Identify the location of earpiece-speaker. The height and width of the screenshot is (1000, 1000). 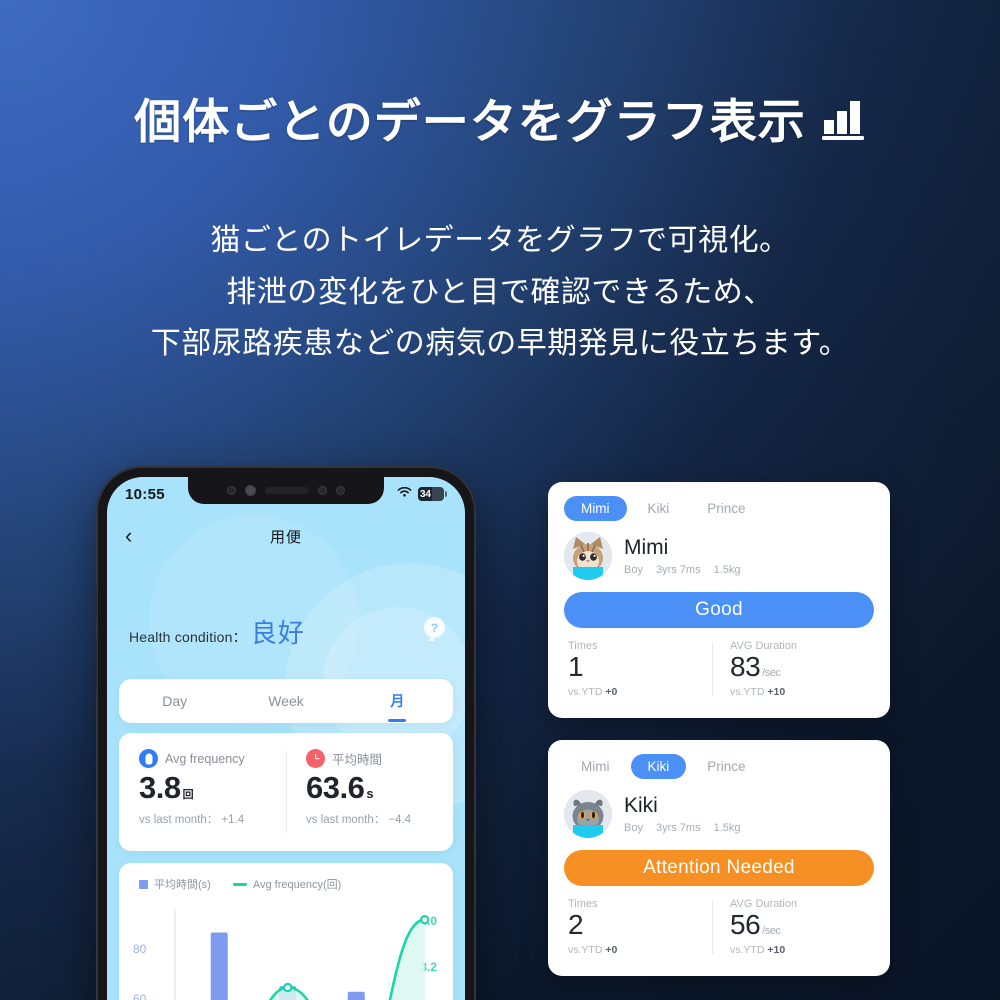
(287, 490).